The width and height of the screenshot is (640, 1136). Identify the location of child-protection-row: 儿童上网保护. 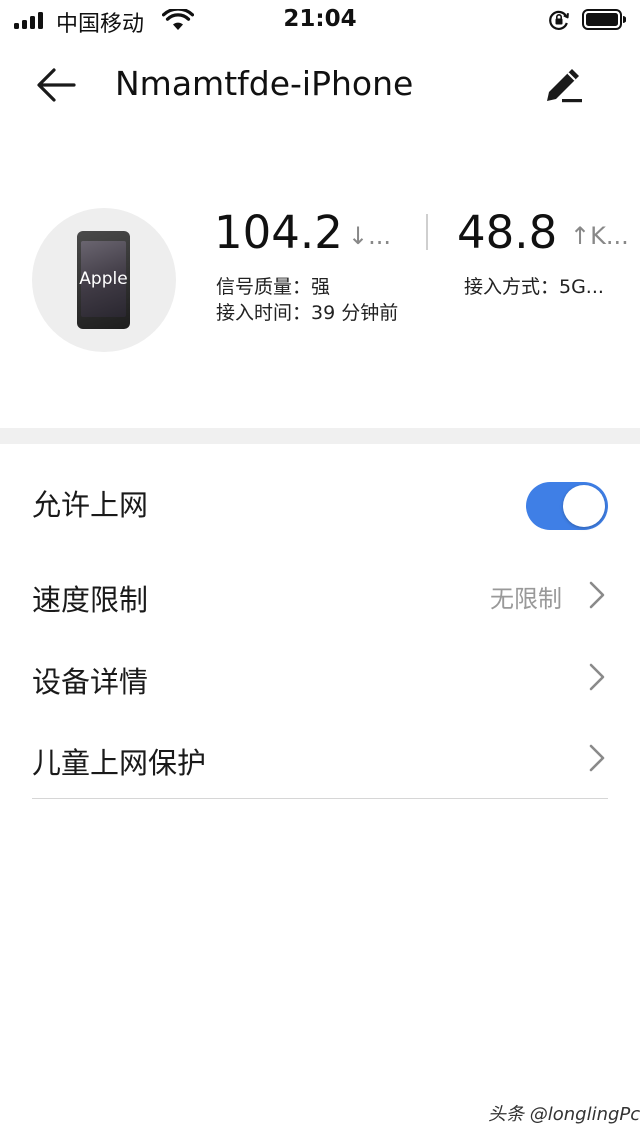
(320, 758).